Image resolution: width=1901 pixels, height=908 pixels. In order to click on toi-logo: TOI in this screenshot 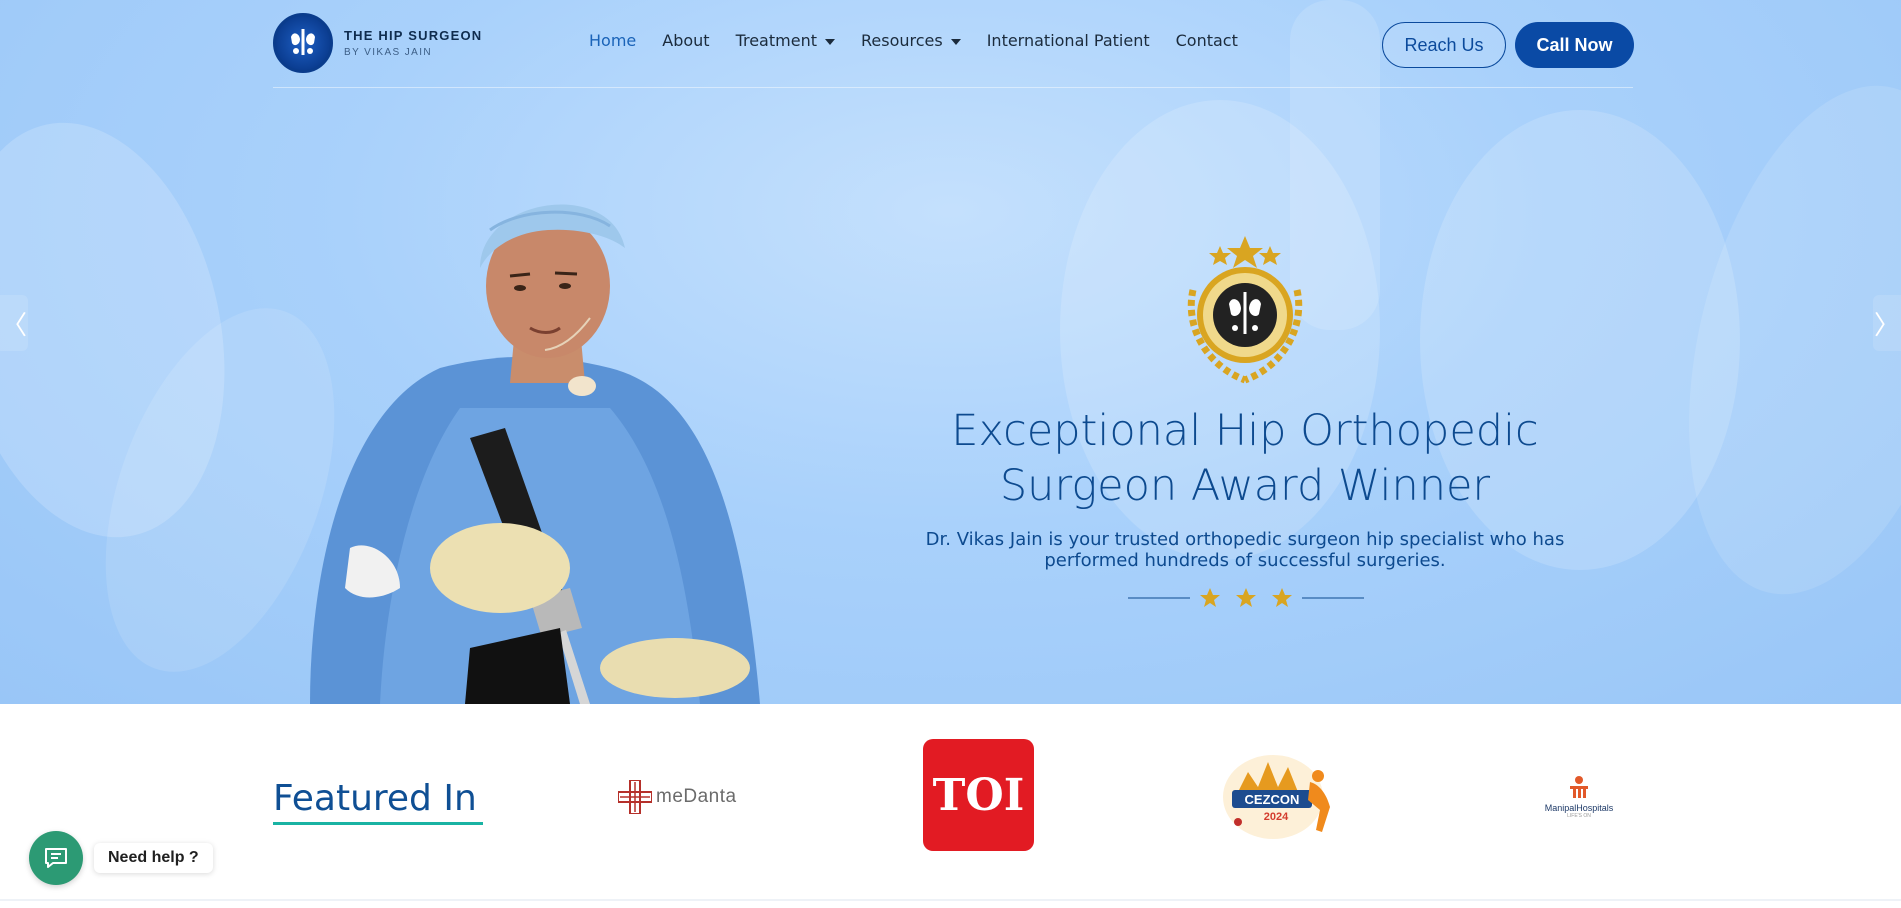, I will do `click(978, 795)`.